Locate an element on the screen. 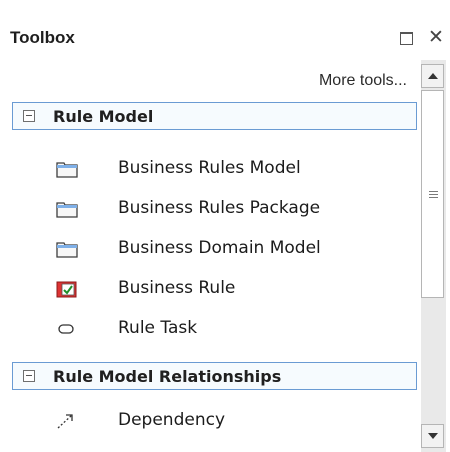 This screenshot has height=452, width=450. toolbox-title: Toolbox is located at coordinates (42, 37).